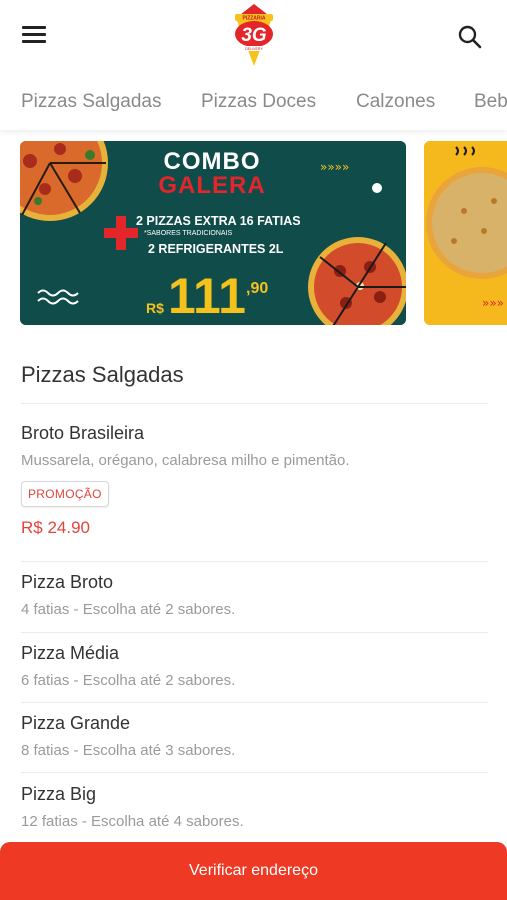 Image resolution: width=507 pixels, height=900 pixels. I want to click on logo-text: 3G, so click(254, 35).